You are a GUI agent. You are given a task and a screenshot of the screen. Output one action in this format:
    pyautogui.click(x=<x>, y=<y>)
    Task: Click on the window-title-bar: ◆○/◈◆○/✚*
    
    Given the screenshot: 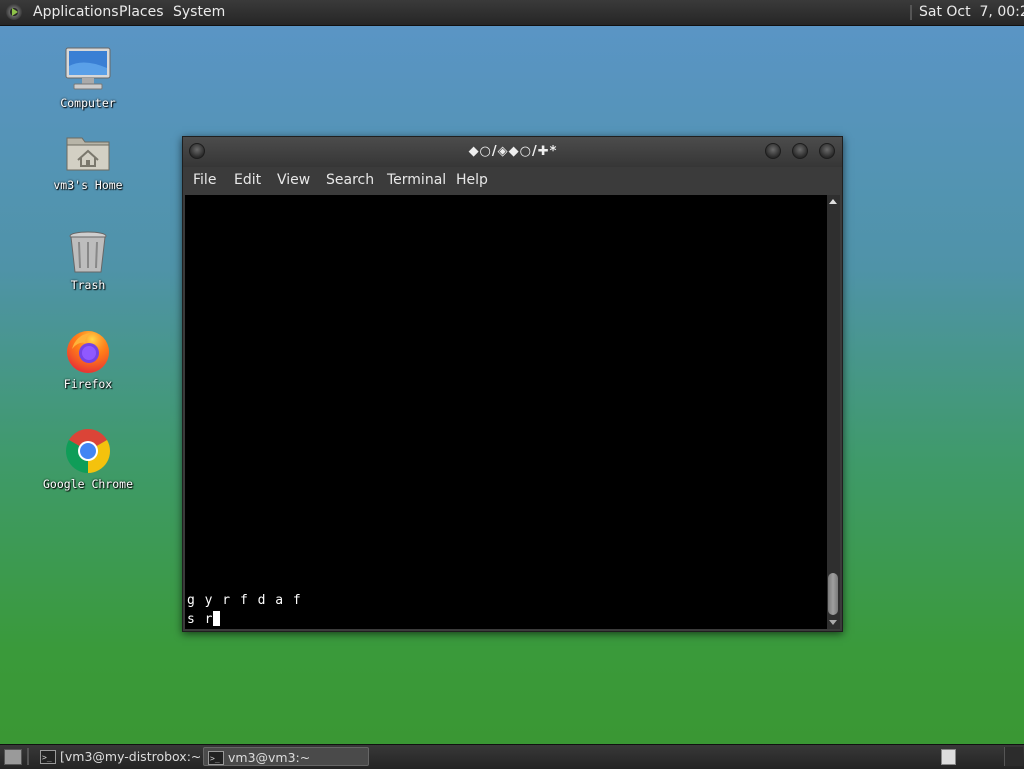 What is the action you would take?
    pyautogui.click(x=512, y=152)
    